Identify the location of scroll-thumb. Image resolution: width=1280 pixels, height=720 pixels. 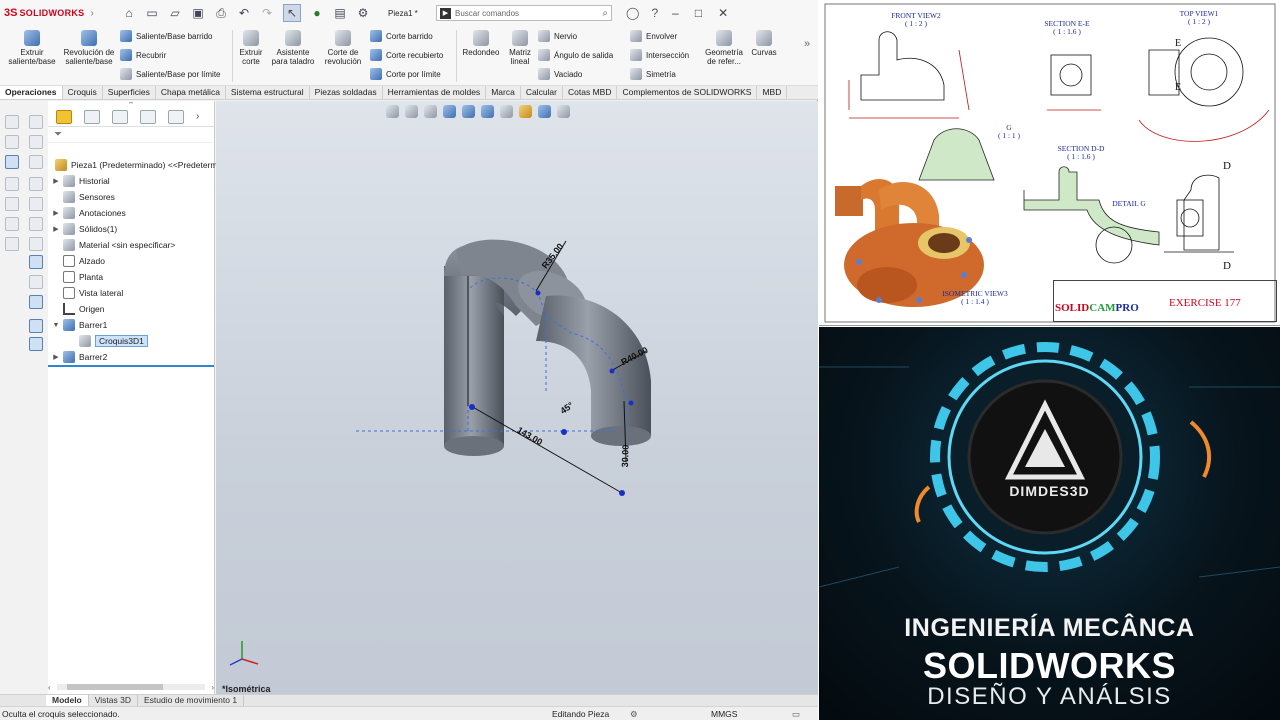
(114, 687).